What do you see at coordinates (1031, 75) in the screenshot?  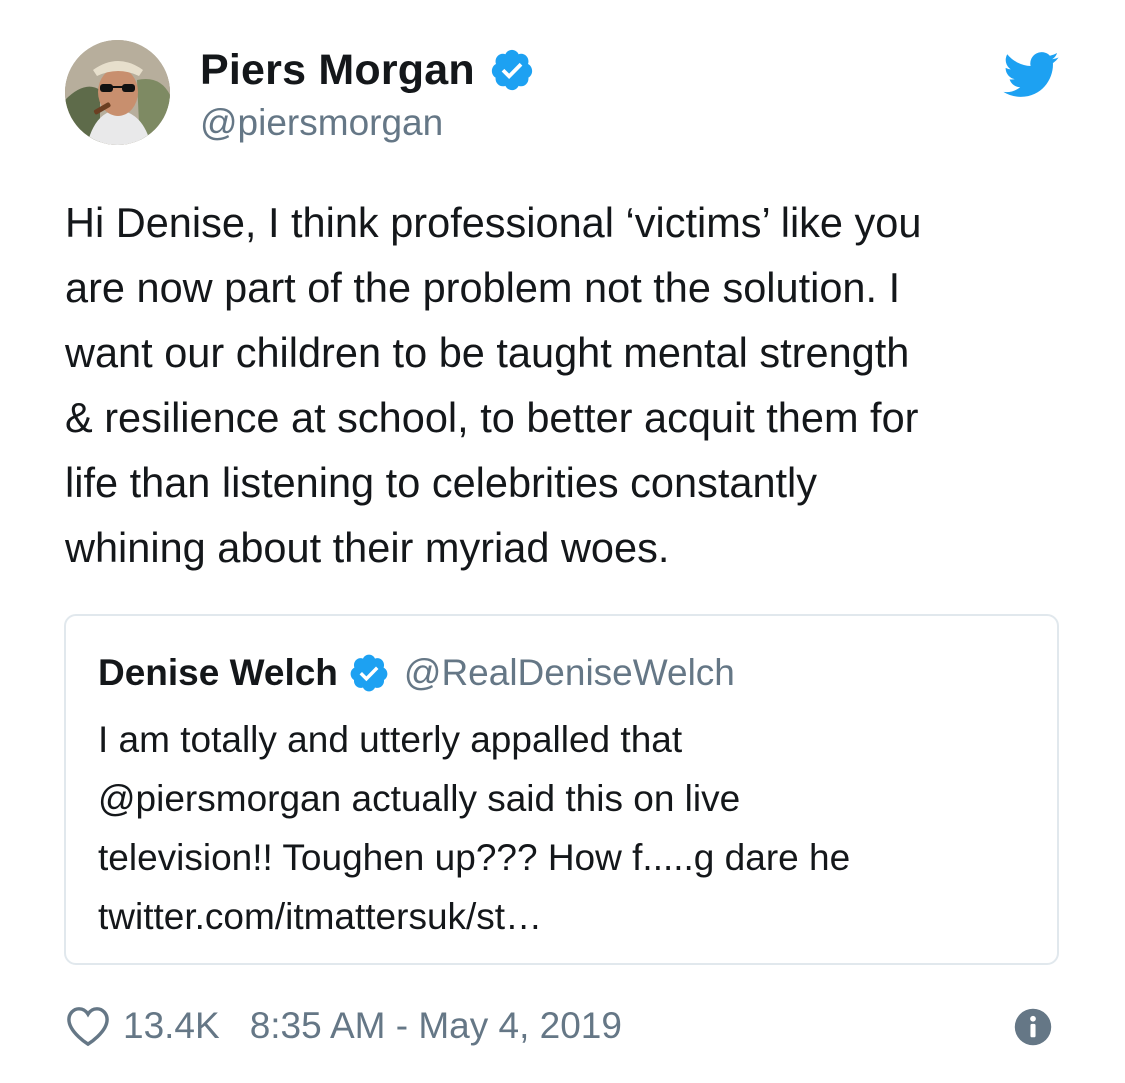 I see `twitter-bird-icon` at bounding box center [1031, 75].